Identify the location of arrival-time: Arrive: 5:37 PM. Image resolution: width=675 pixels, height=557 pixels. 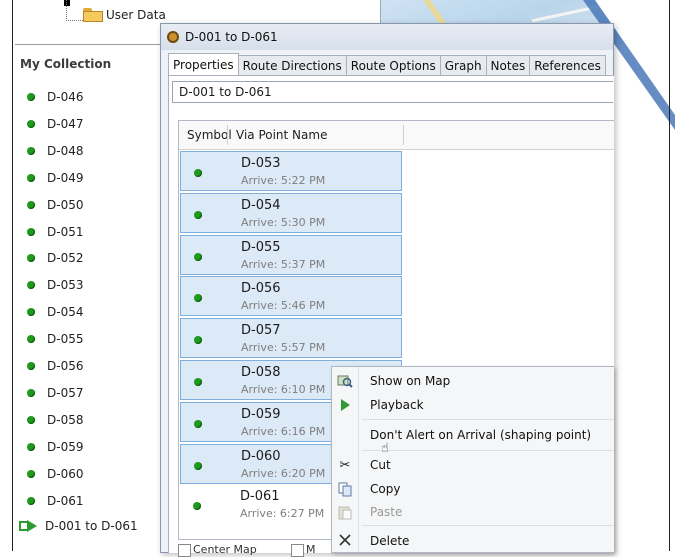
(283, 264).